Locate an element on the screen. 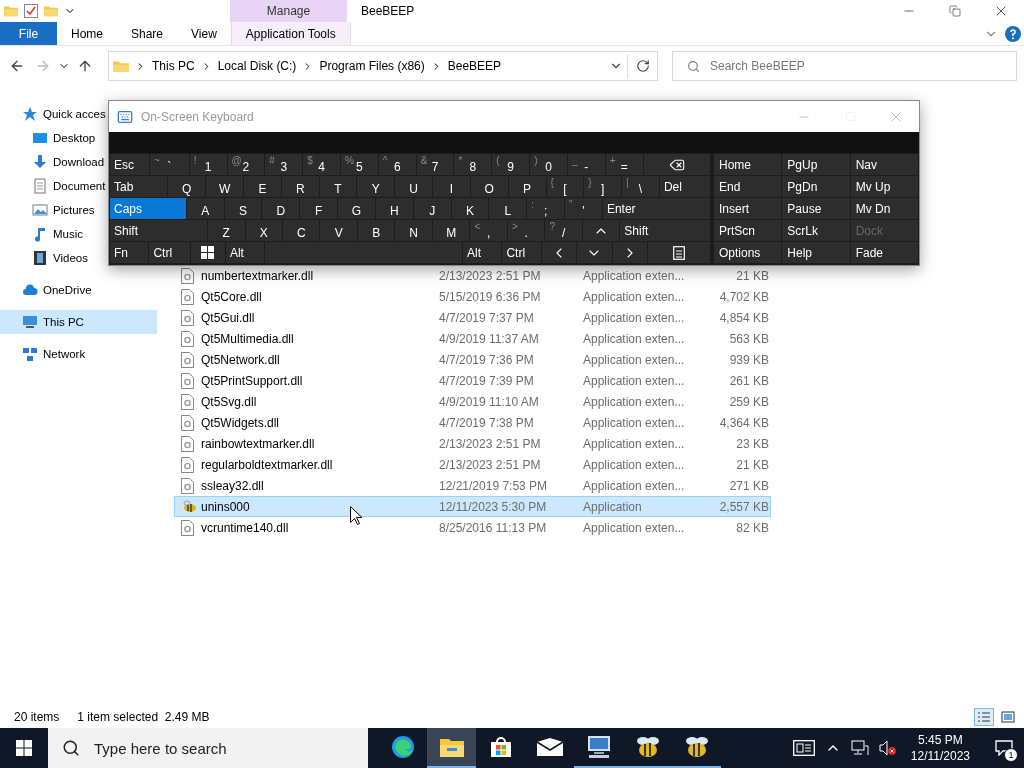 The height and width of the screenshot is (768, 1024). key: A is located at coordinates (205, 208).